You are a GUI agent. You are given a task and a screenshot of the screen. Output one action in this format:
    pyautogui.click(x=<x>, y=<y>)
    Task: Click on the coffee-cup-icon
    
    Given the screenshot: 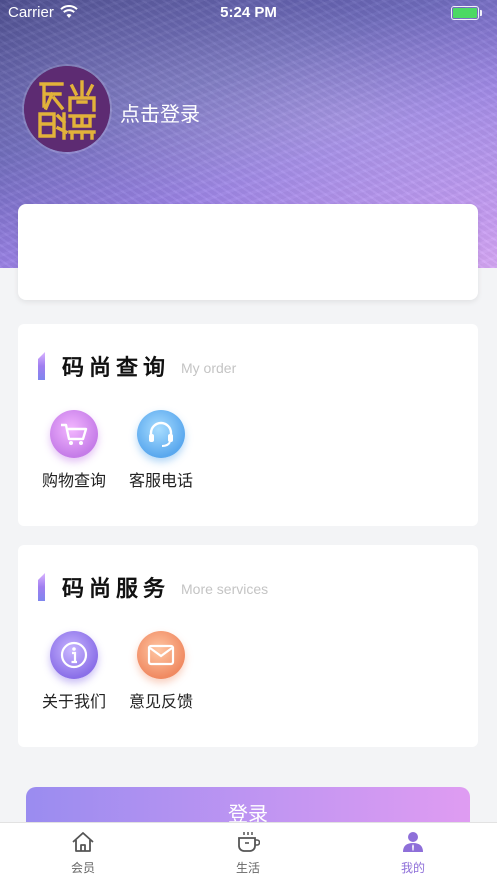 What is the action you would take?
    pyautogui.click(x=249, y=842)
    